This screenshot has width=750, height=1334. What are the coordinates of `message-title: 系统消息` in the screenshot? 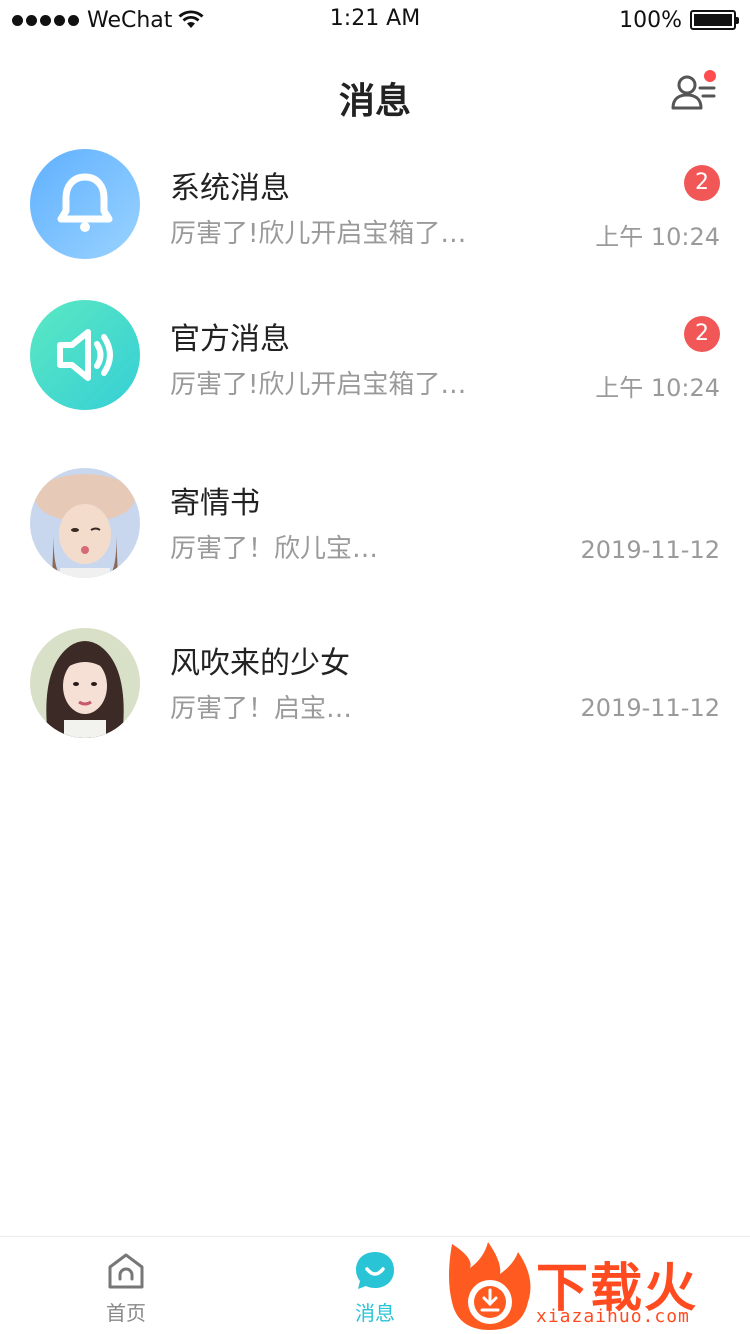 It's located at (230, 188).